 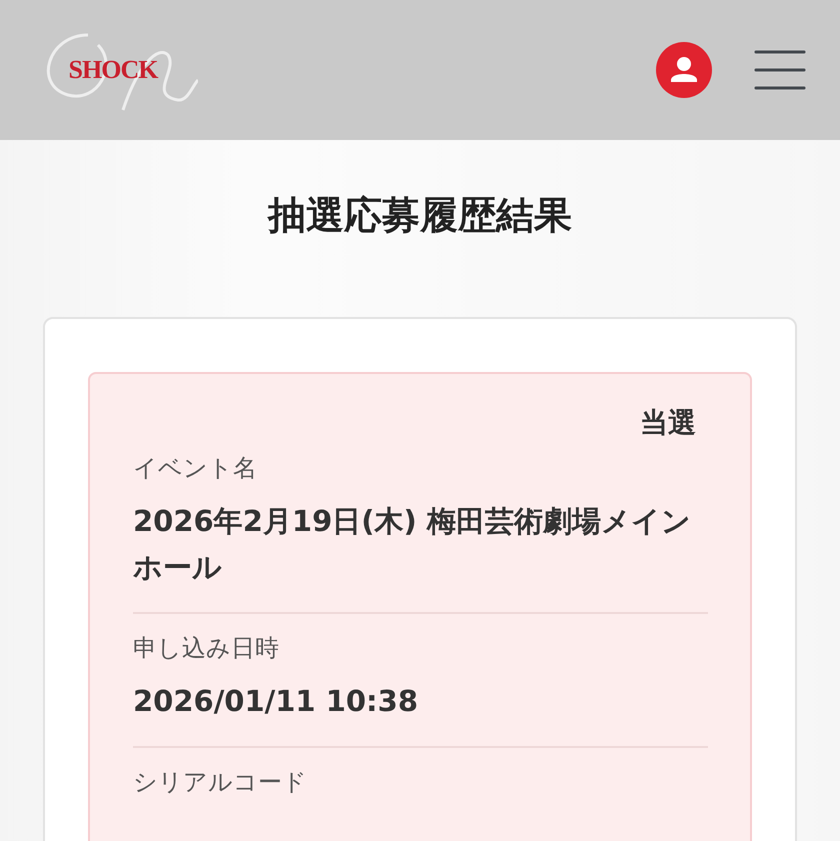 I want to click on logo: SHOCK, so click(x=113, y=70).